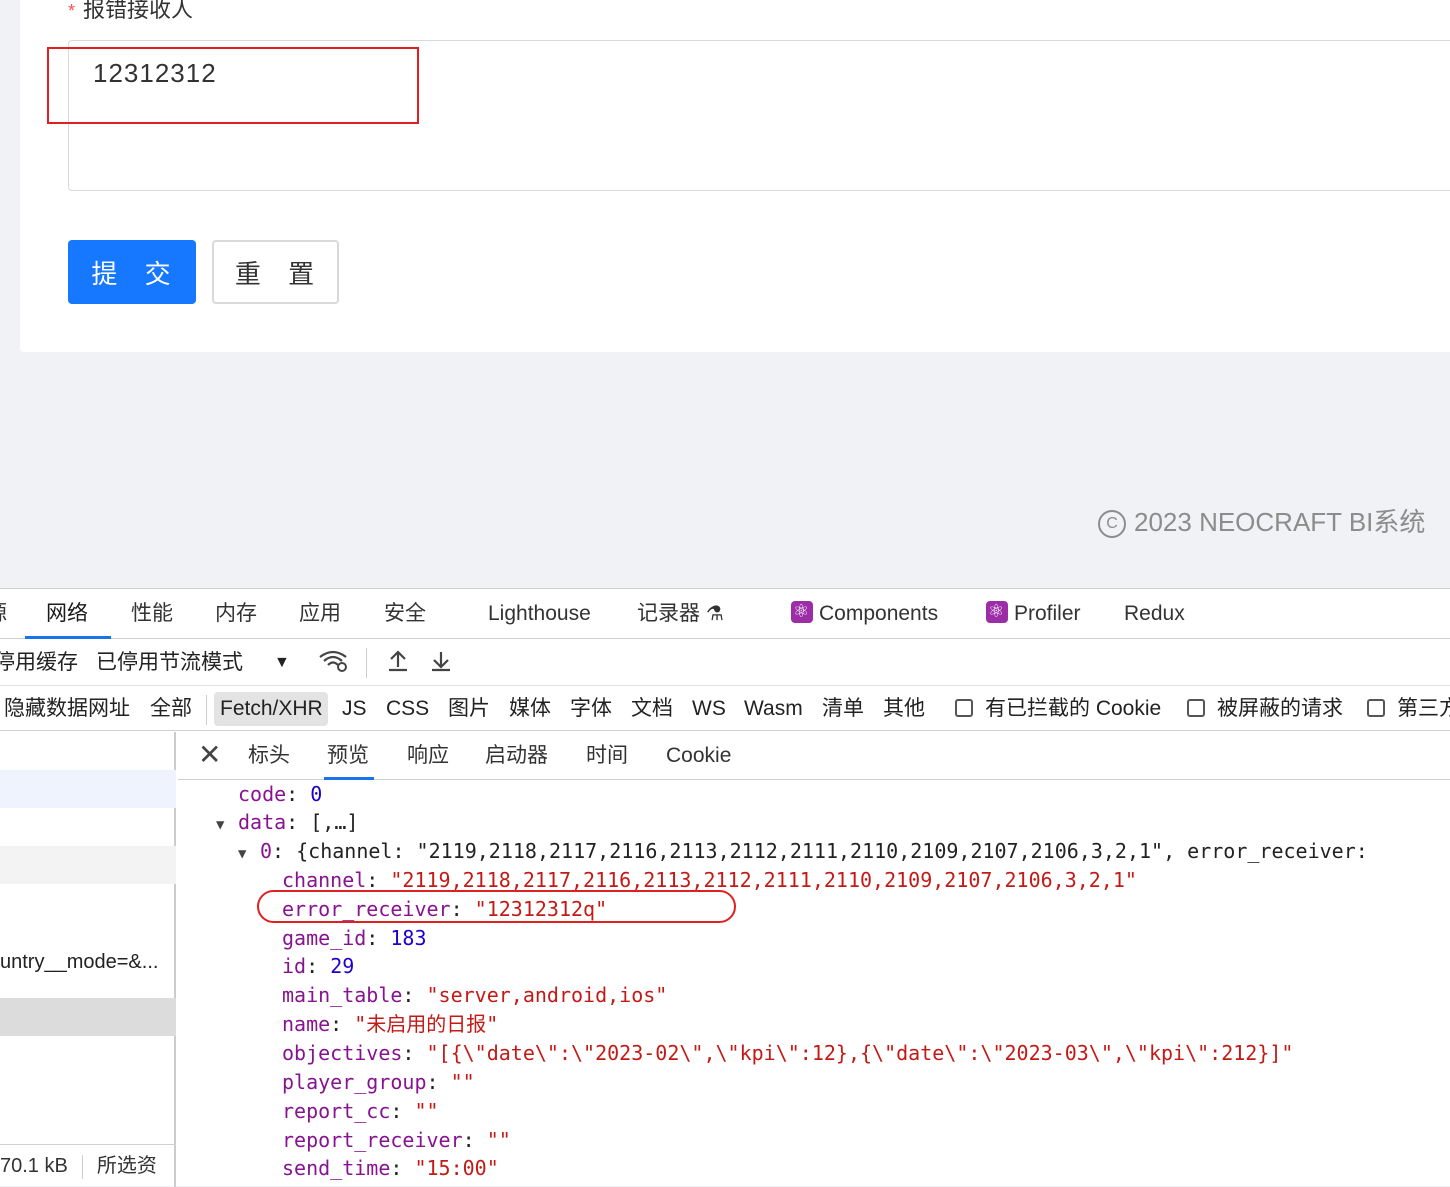  What do you see at coordinates (132, 272) in the screenshot?
I see `submit-button: 提 交` at bounding box center [132, 272].